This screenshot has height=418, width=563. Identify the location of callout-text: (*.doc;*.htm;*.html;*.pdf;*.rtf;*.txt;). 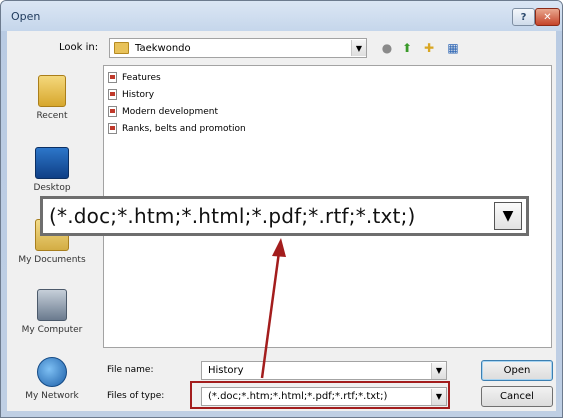
(232, 216).